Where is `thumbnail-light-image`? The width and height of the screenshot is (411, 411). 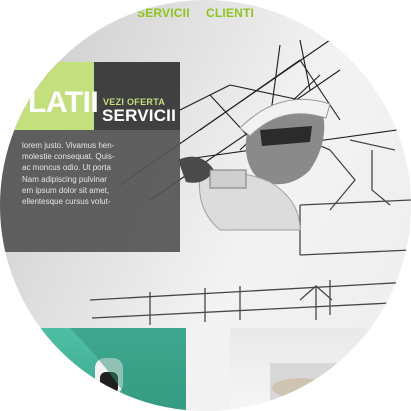 thumbnail-light-image is located at coordinates (265, 369).